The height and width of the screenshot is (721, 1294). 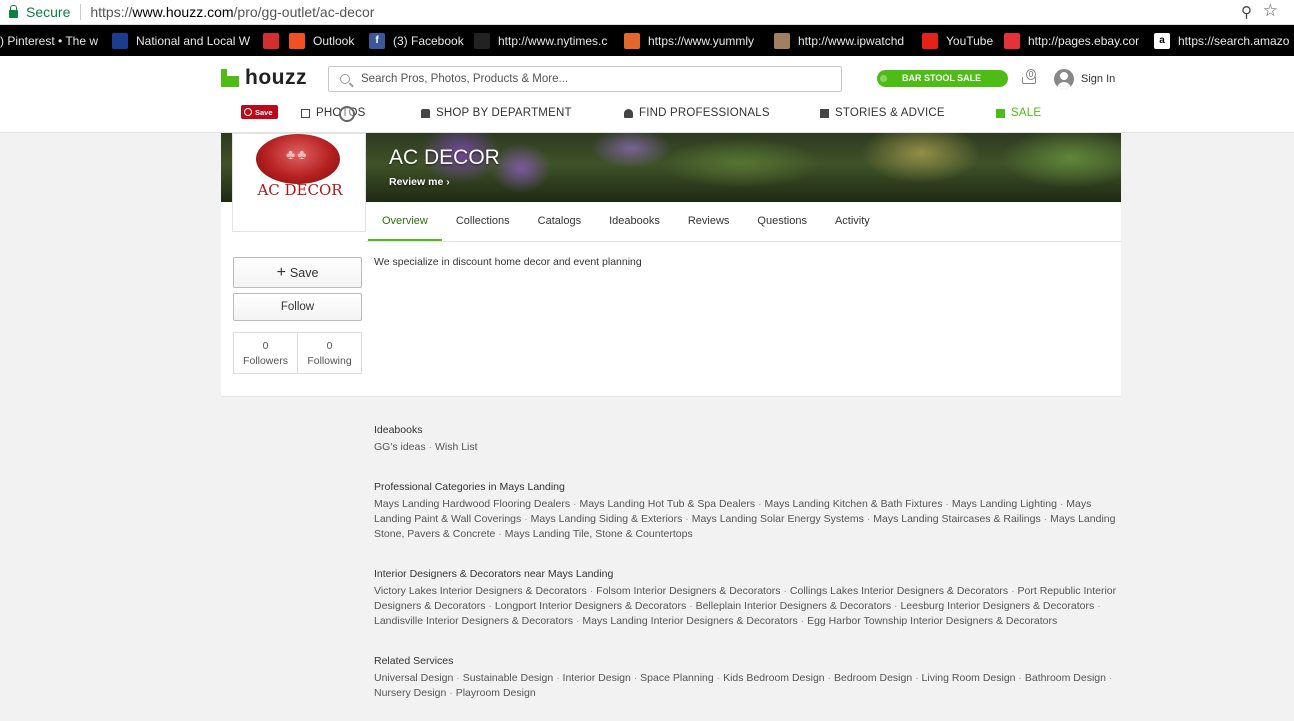 I want to click on bookmark-star-icon: ☆, so click(x=1270, y=11).